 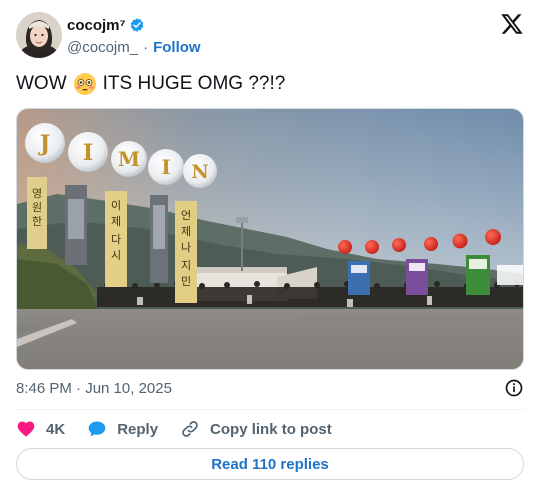 What do you see at coordinates (134, 36) in the screenshot?
I see `author-names: cocojm⁷ @cocojm_ · Follow` at bounding box center [134, 36].